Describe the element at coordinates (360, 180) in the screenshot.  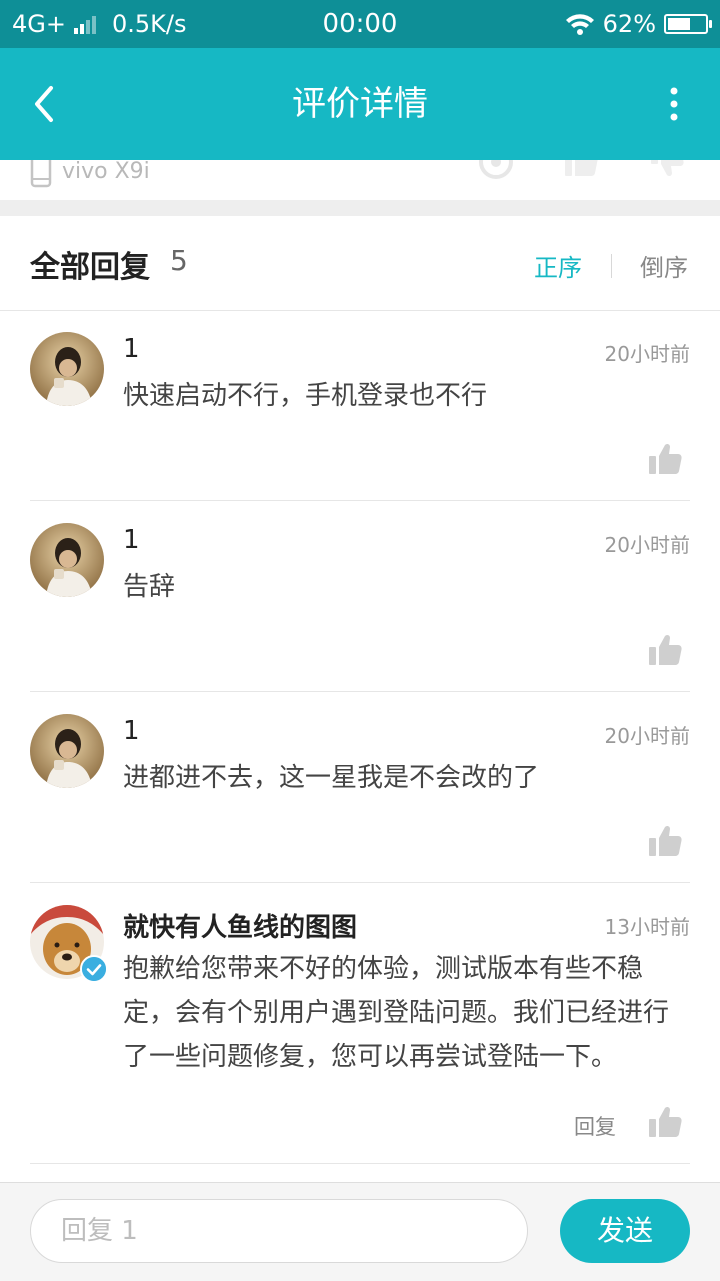
I see `review-card-footer: vivo X9i` at that location.